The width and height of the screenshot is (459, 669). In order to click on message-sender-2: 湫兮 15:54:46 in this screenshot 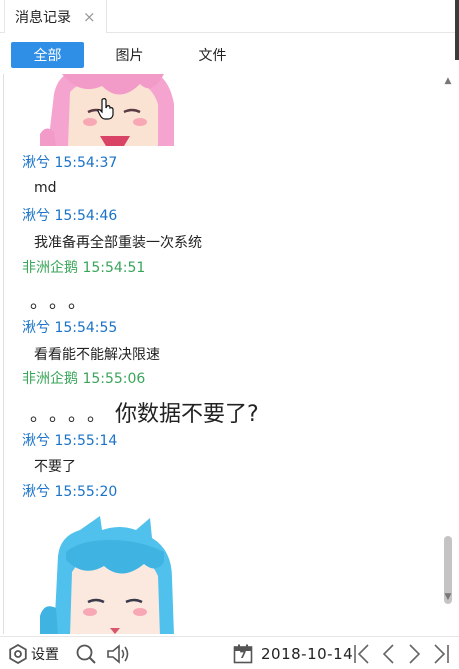, I will do `click(70, 216)`.